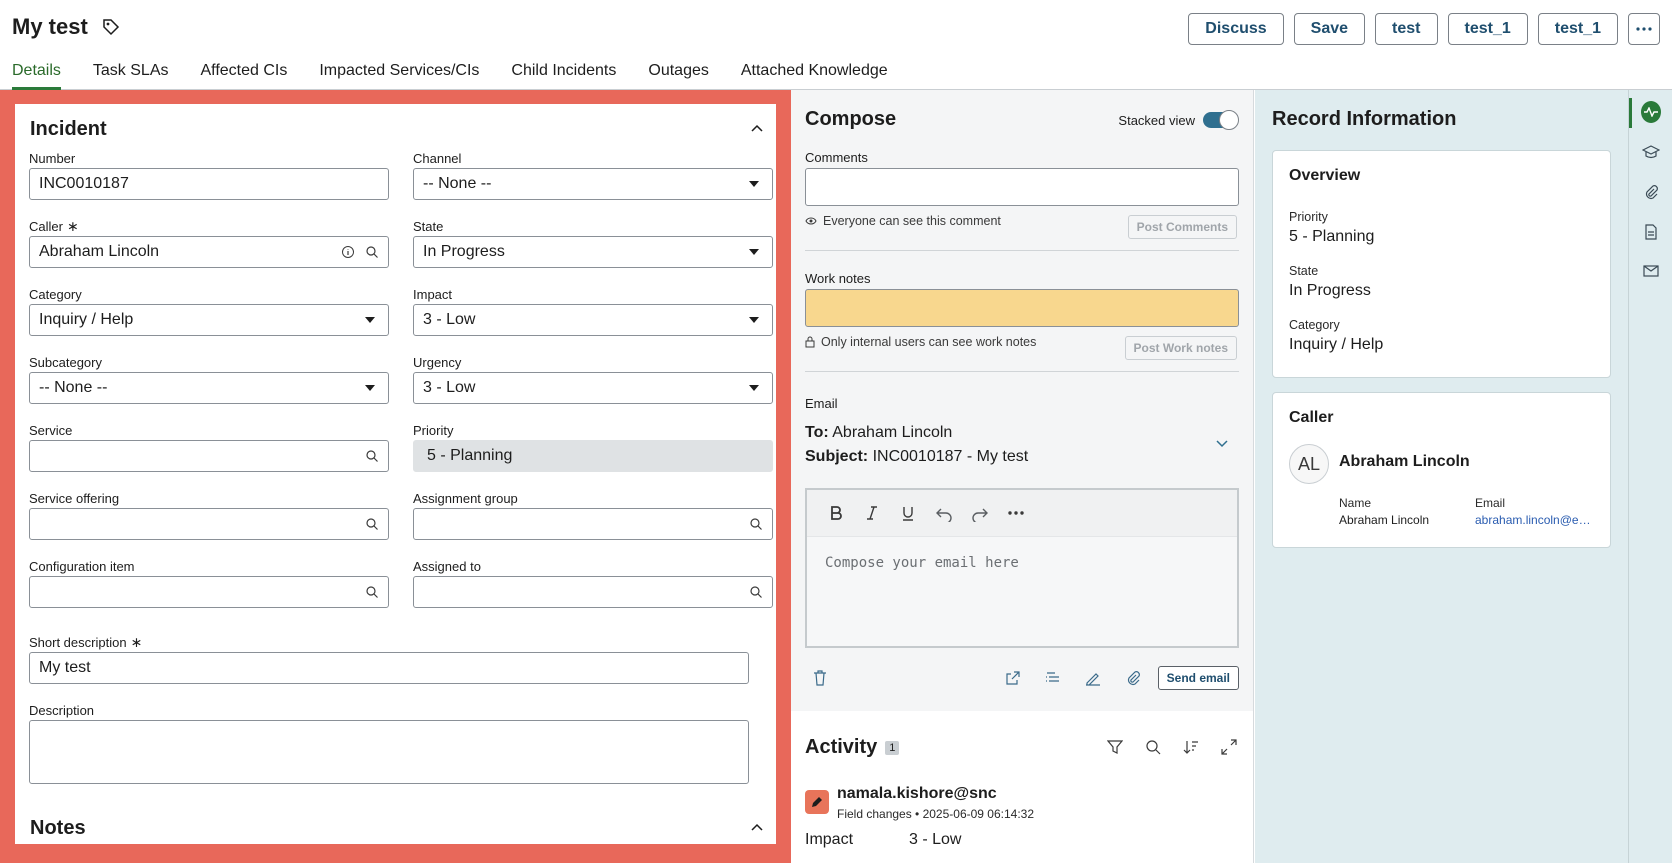 The width and height of the screenshot is (1672, 863). What do you see at coordinates (209, 320) in the screenshot?
I see `category-select: Inquiry / Help` at bounding box center [209, 320].